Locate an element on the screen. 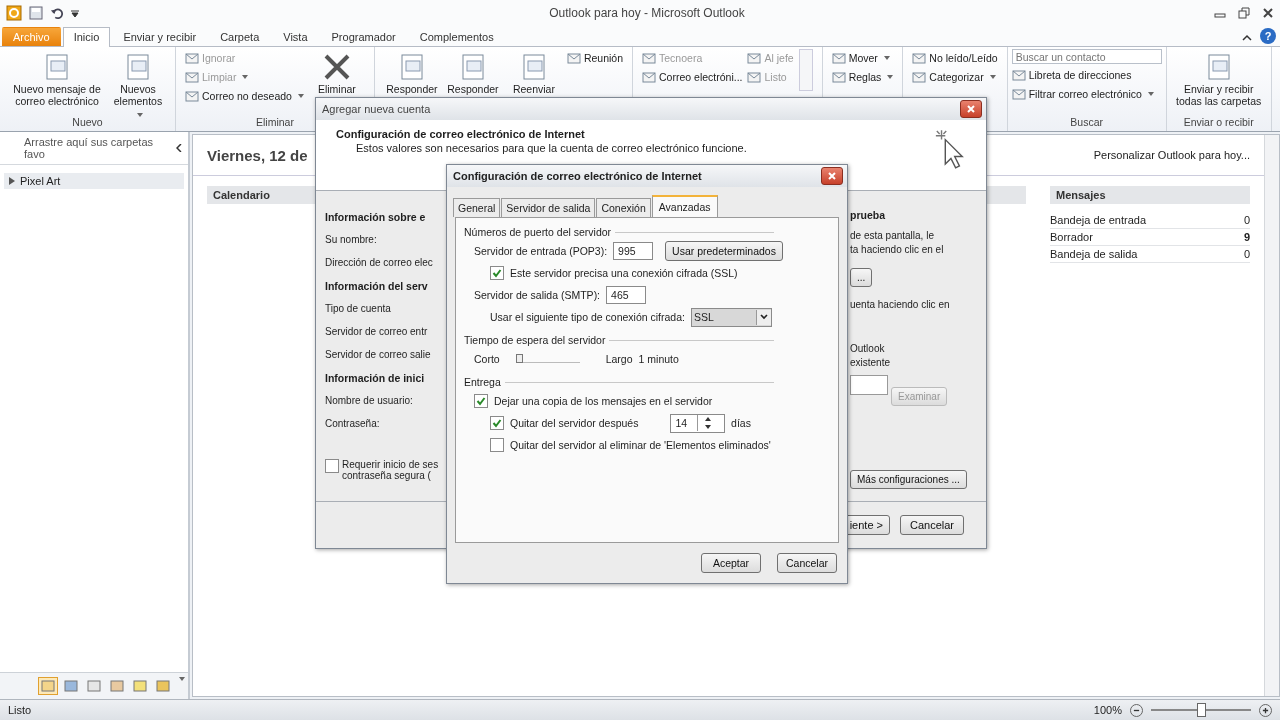 This screenshot has width=1280, height=720. chevron-down-icon is located at coordinates (764, 317).